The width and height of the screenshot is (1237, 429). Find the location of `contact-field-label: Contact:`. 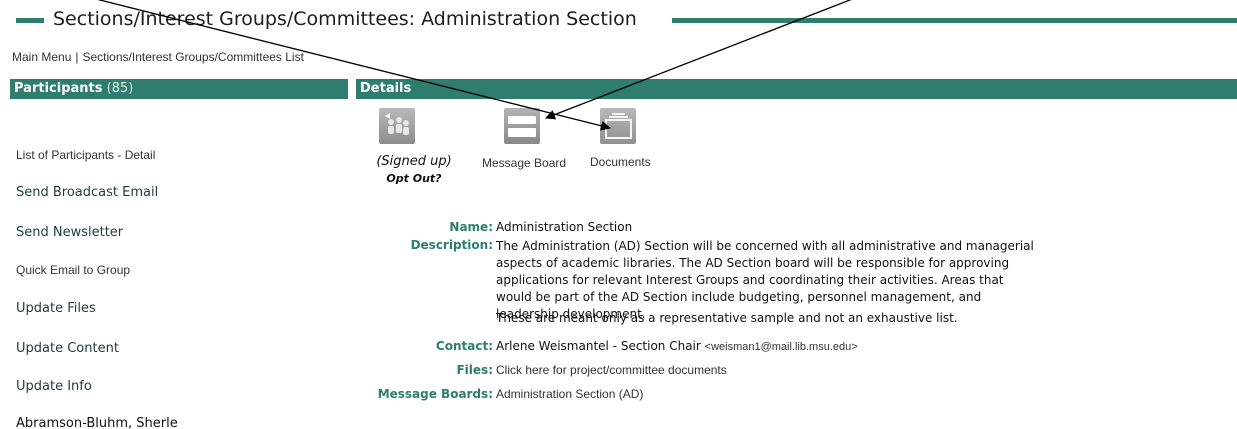

contact-field-label: Contact: is located at coordinates (464, 346).